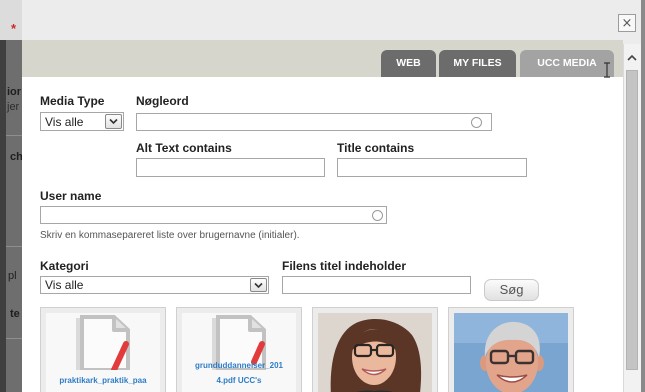  I want to click on alt-text-input, so click(230, 167).